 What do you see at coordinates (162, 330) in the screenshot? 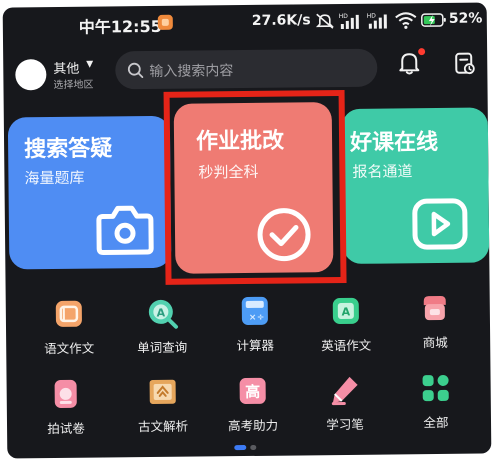
I see `grid-item-word-lookup: A 单词查询` at bounding box center [162, 330].